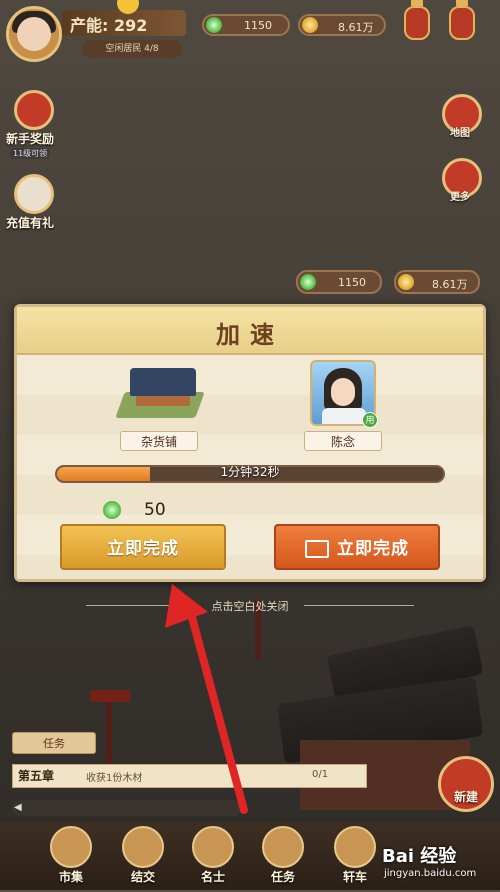 The image size is (500, 892). I want to click on npc-face, so click(343, 392).